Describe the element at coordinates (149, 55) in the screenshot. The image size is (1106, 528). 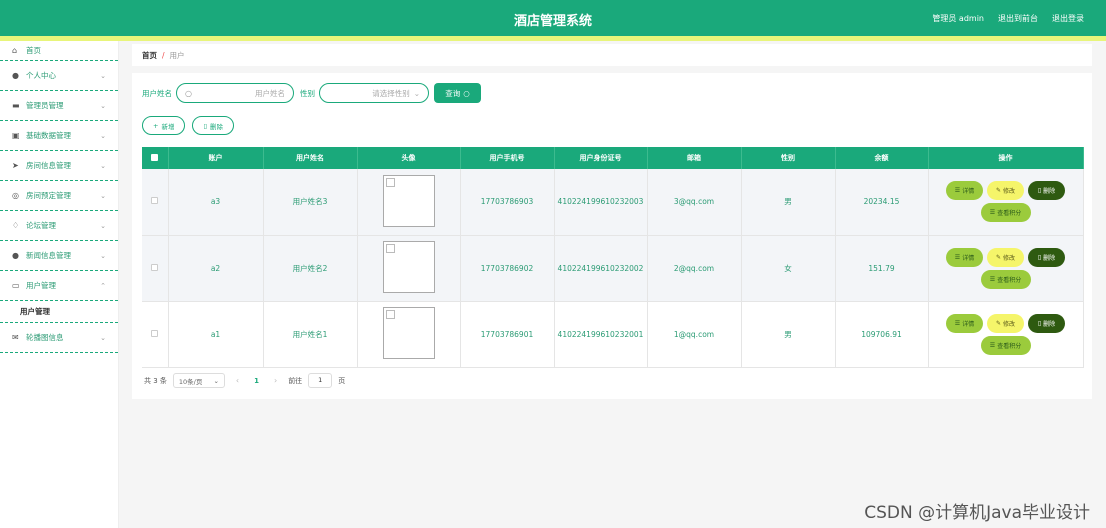
I see `breadcrumb-home: 首页` at that location.